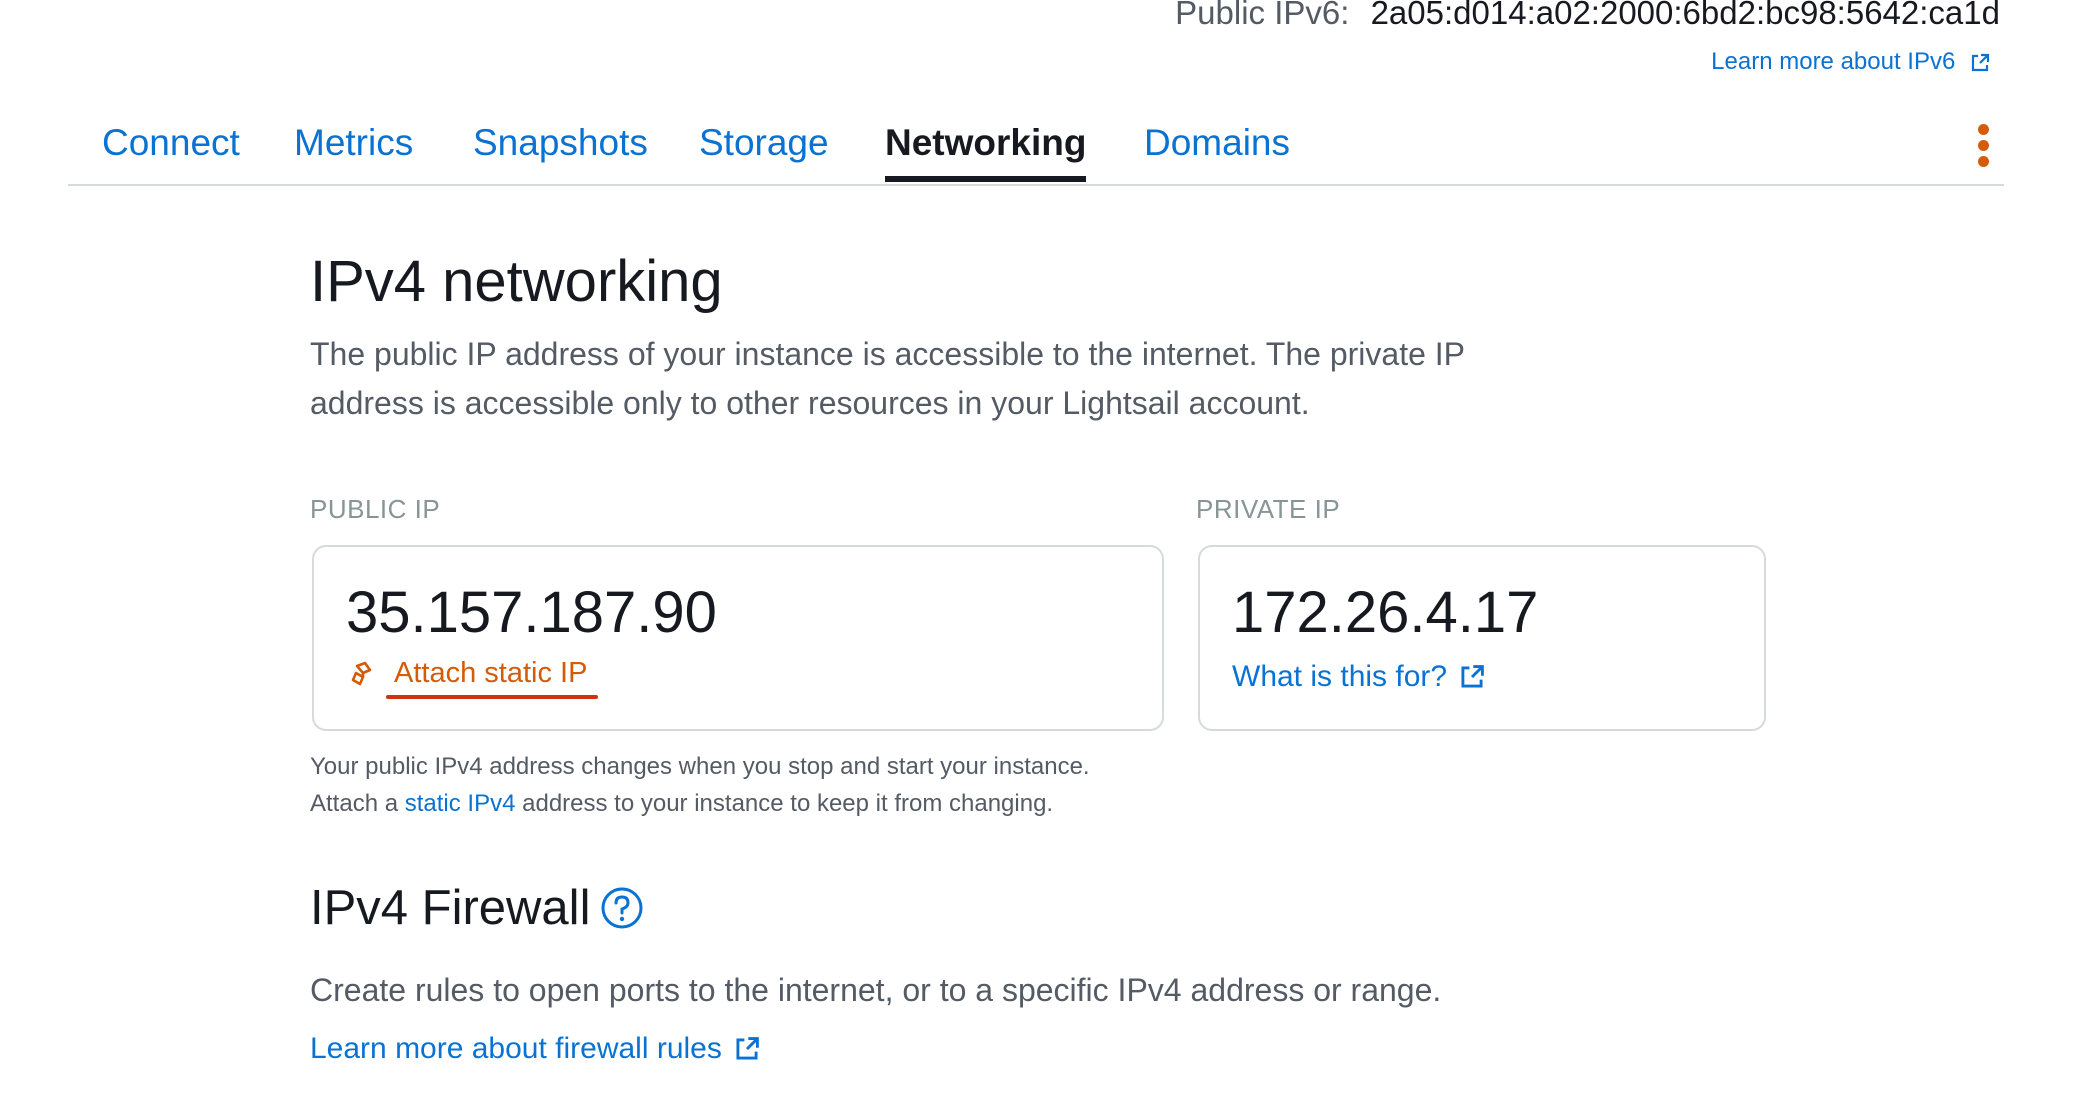  What do you see at coordinates (738, 638) in the screenshot?
I see `public-ip-card: 35.157.187.90 Attach static IP` at bounding box center [738, 638].